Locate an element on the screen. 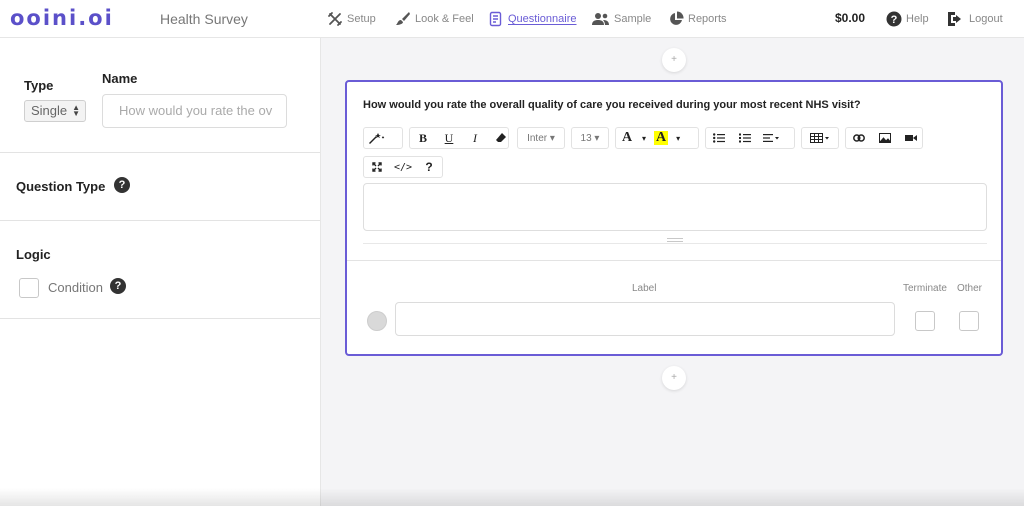 The height and width of the screenshot is (506, 1024). font-size-dropdown: 13 ▾ is located at coordinates (590, 138).